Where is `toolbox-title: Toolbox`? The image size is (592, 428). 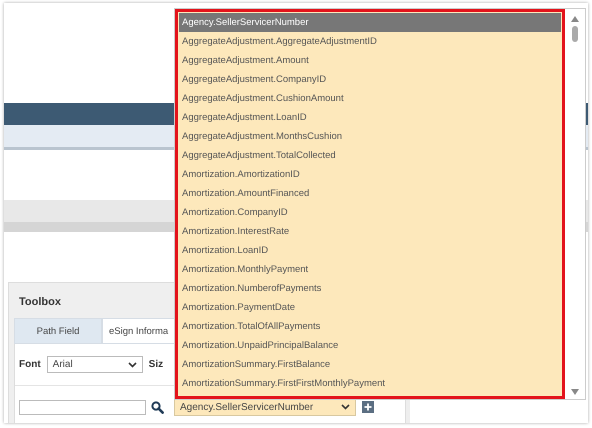 toolbox-title: Toolbox is located at coordinates (40, 302).